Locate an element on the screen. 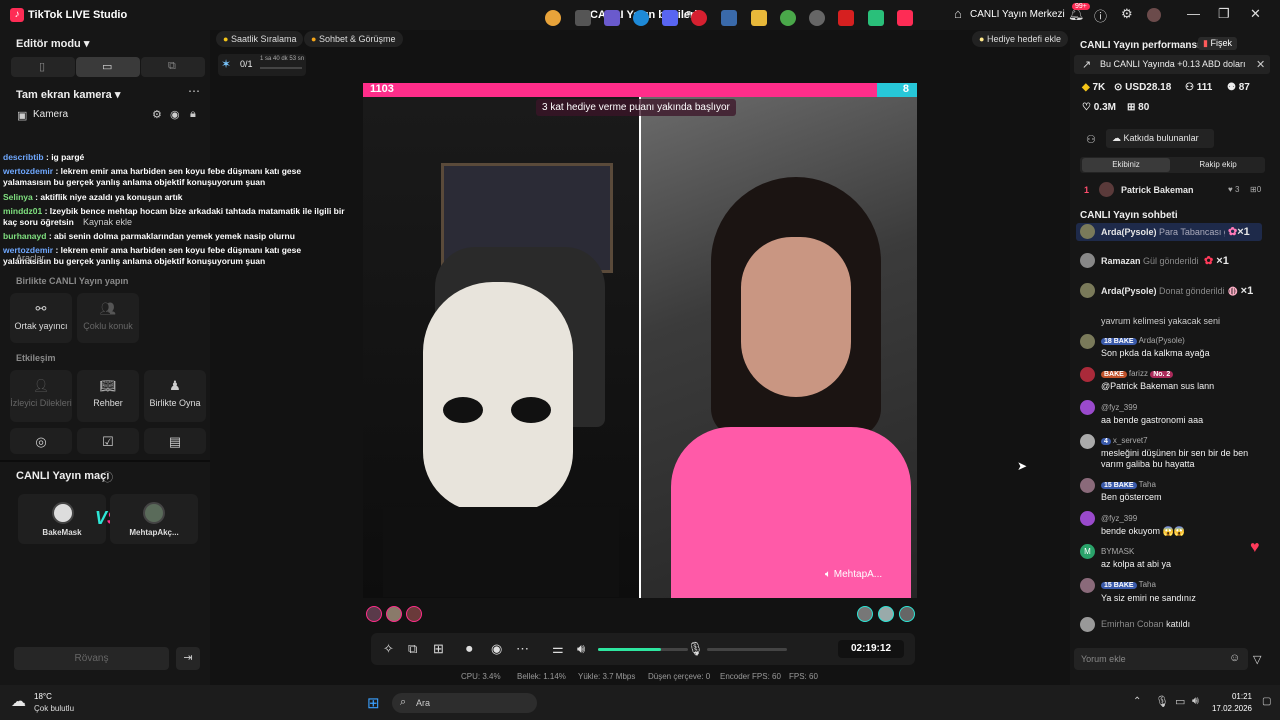  tab-rival-team: Rakip ekip is located at coordinates (1218, 165).